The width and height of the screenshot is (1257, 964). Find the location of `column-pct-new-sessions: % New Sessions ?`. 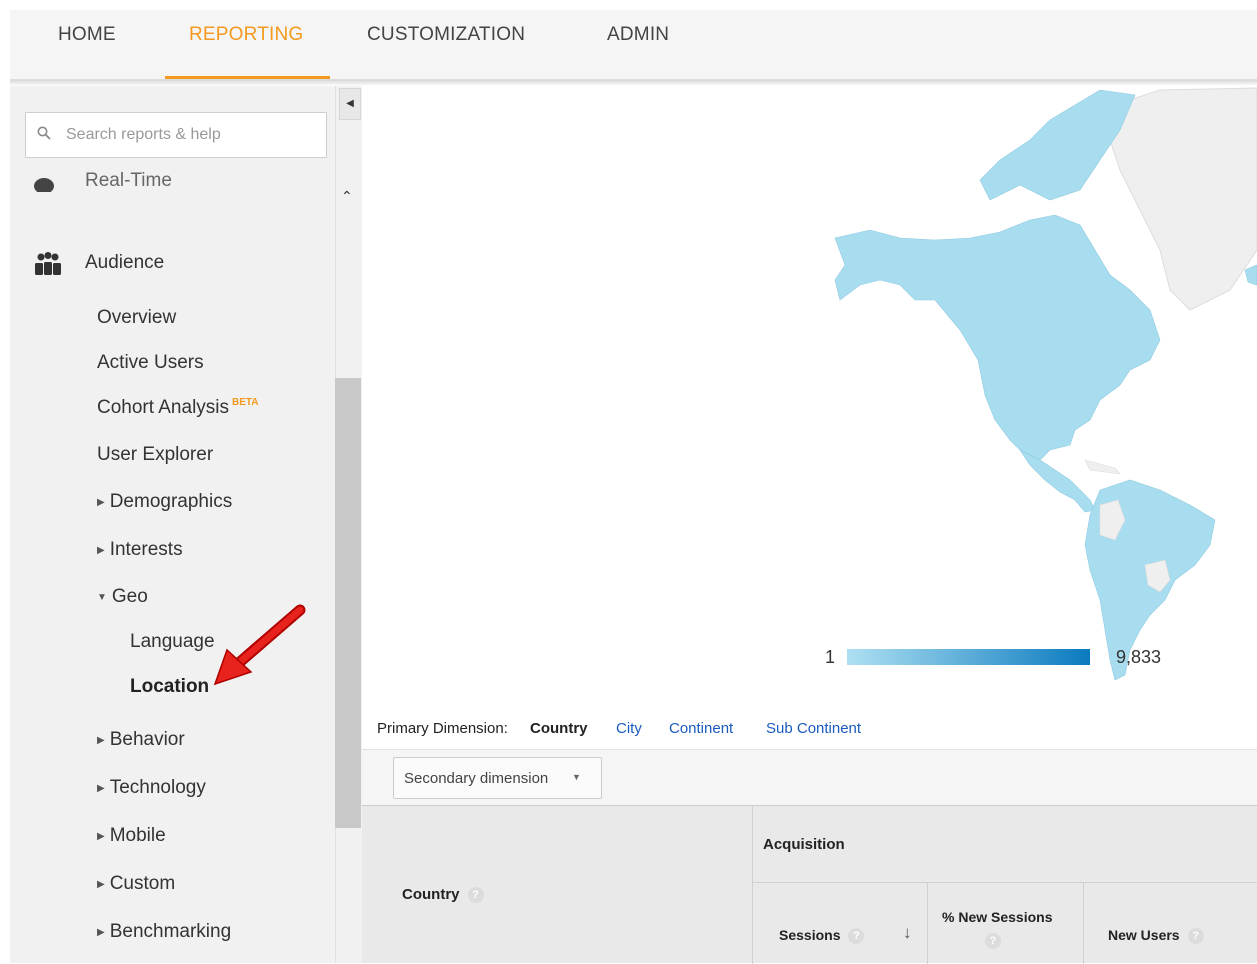

column-pct-new-sessions: % New Sessions ? is located at coordinates (1006, 923).